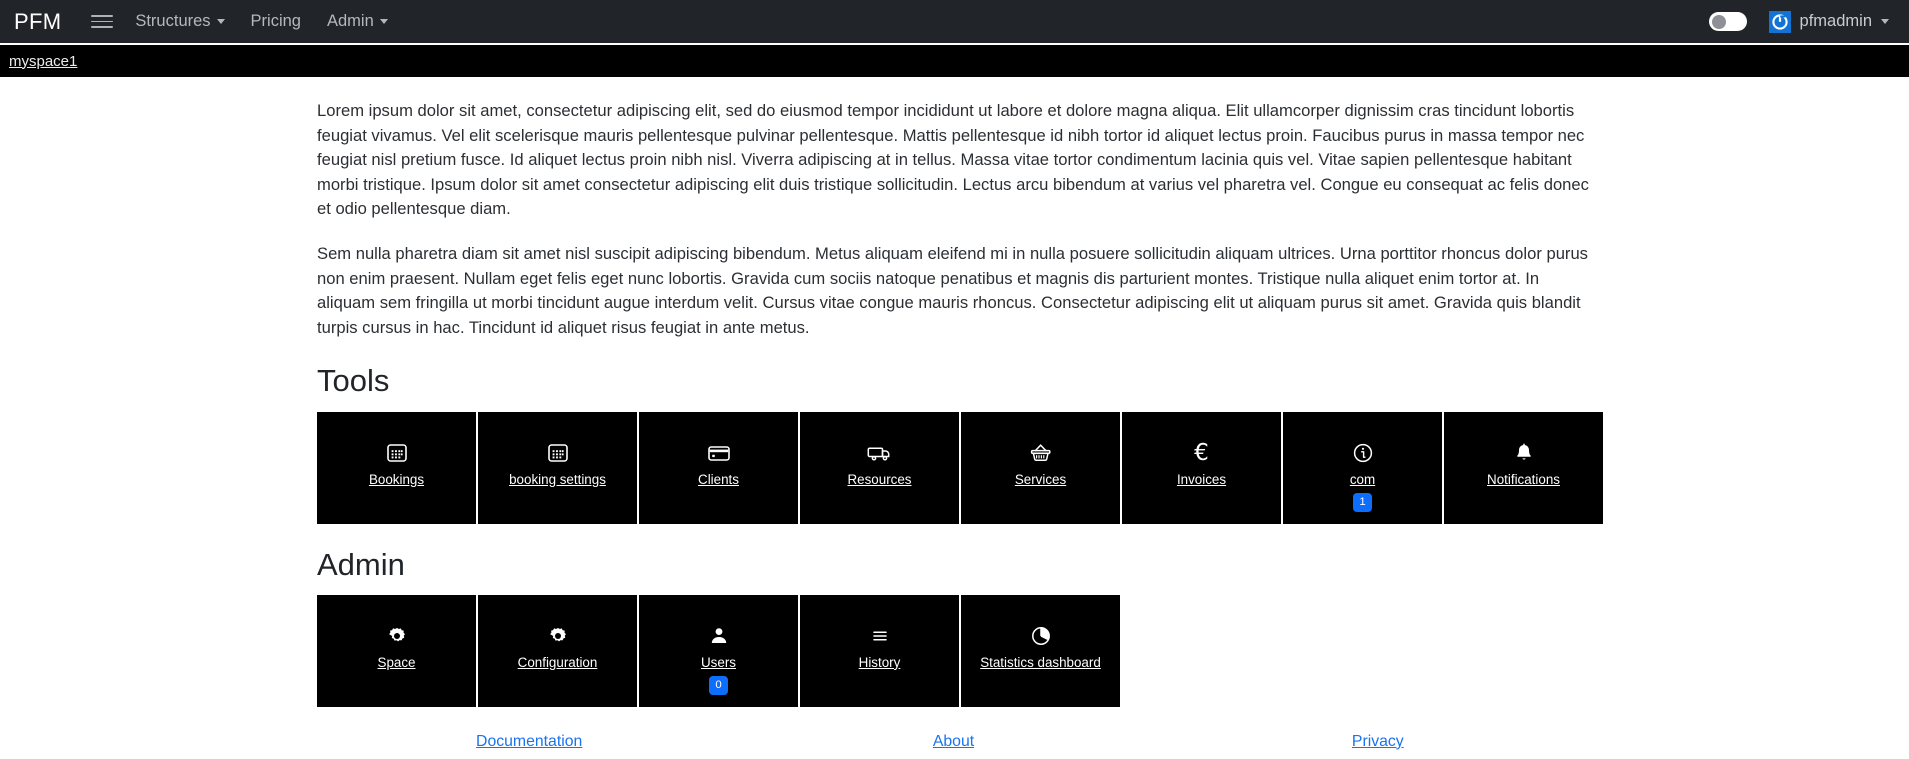  What do you see at coordinates (396, 662) in the screenshot?
I see `tile-label: Space` at bounding box center [396, 662].